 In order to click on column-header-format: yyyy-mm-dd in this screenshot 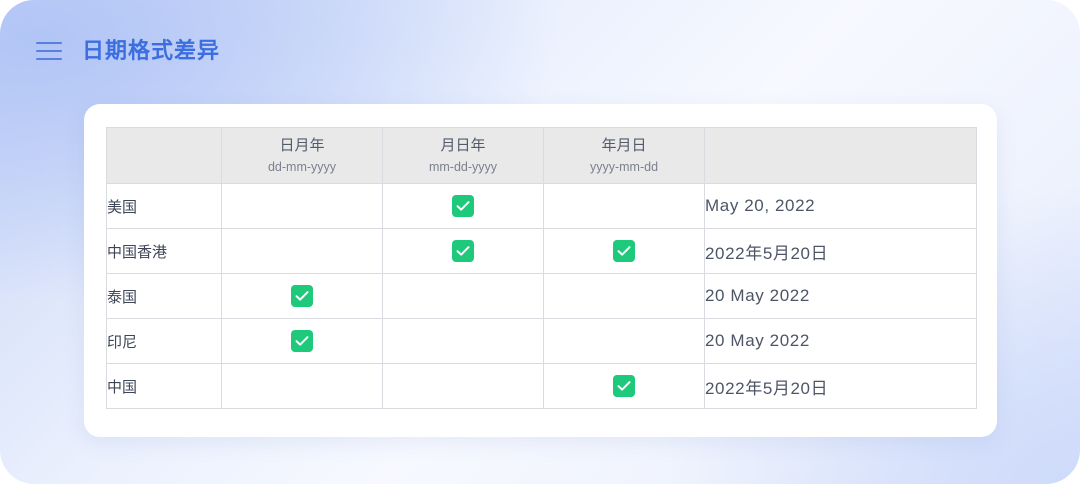, I will do `click(624, 166)`.